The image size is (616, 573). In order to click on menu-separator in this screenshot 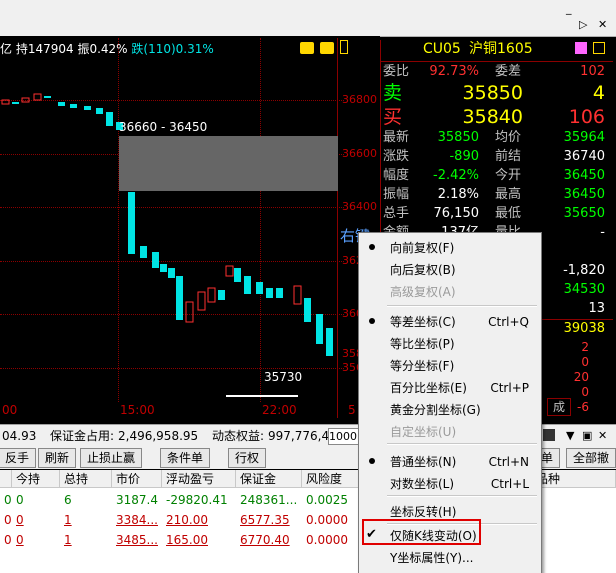, I will do `click(462, 444)`.